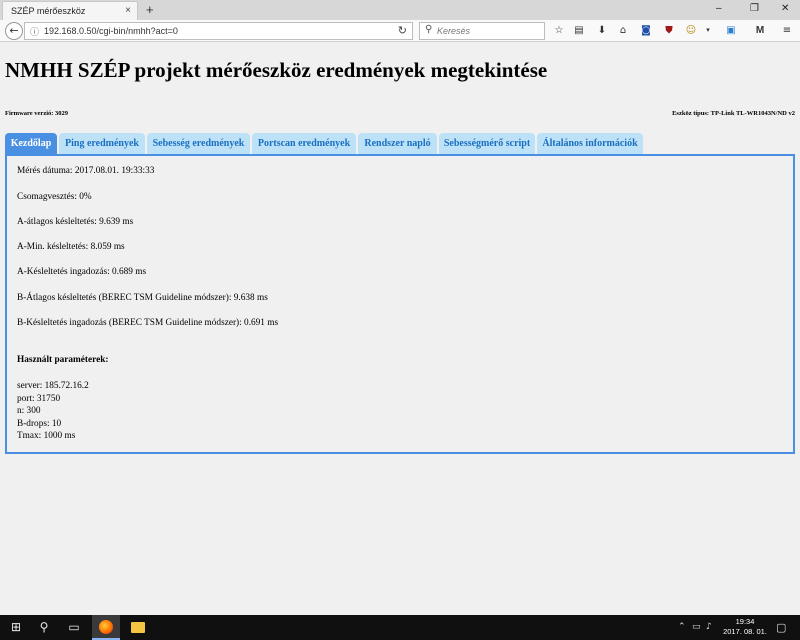  I want to click on windows-start-icon: ⊞, so click(16, 627).